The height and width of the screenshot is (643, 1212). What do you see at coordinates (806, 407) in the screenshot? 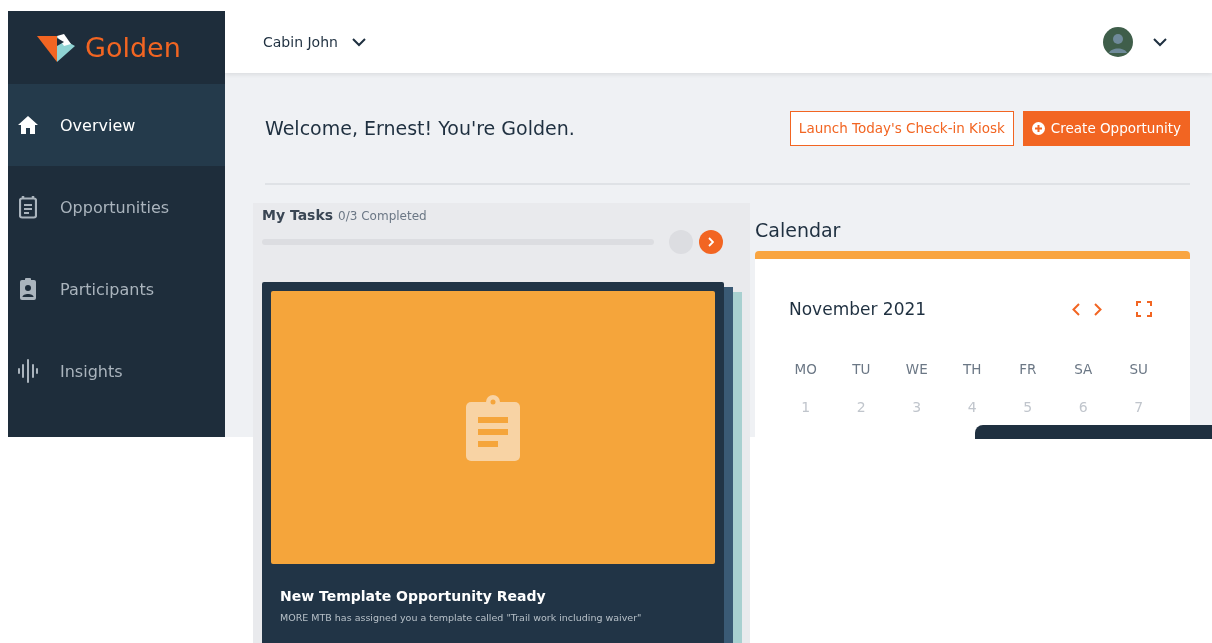
I see `day-number: 1` at bounding box center [806, 407].